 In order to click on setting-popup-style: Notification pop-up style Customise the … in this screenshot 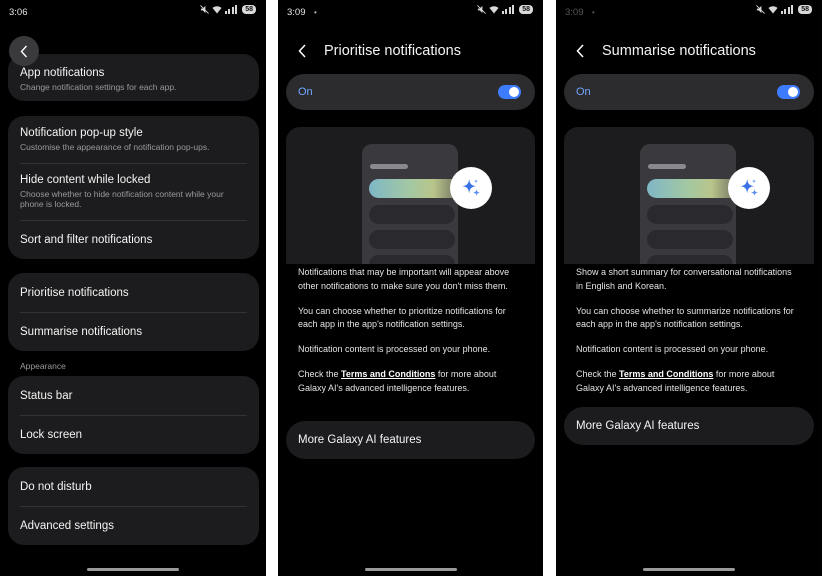, I will do `click(133, 139)`.